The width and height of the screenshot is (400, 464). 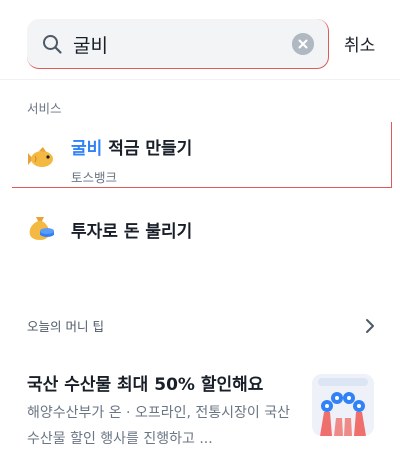 I want to click on service-item-invest: 투자로 돈 불리기, so click(x=202, y=231).